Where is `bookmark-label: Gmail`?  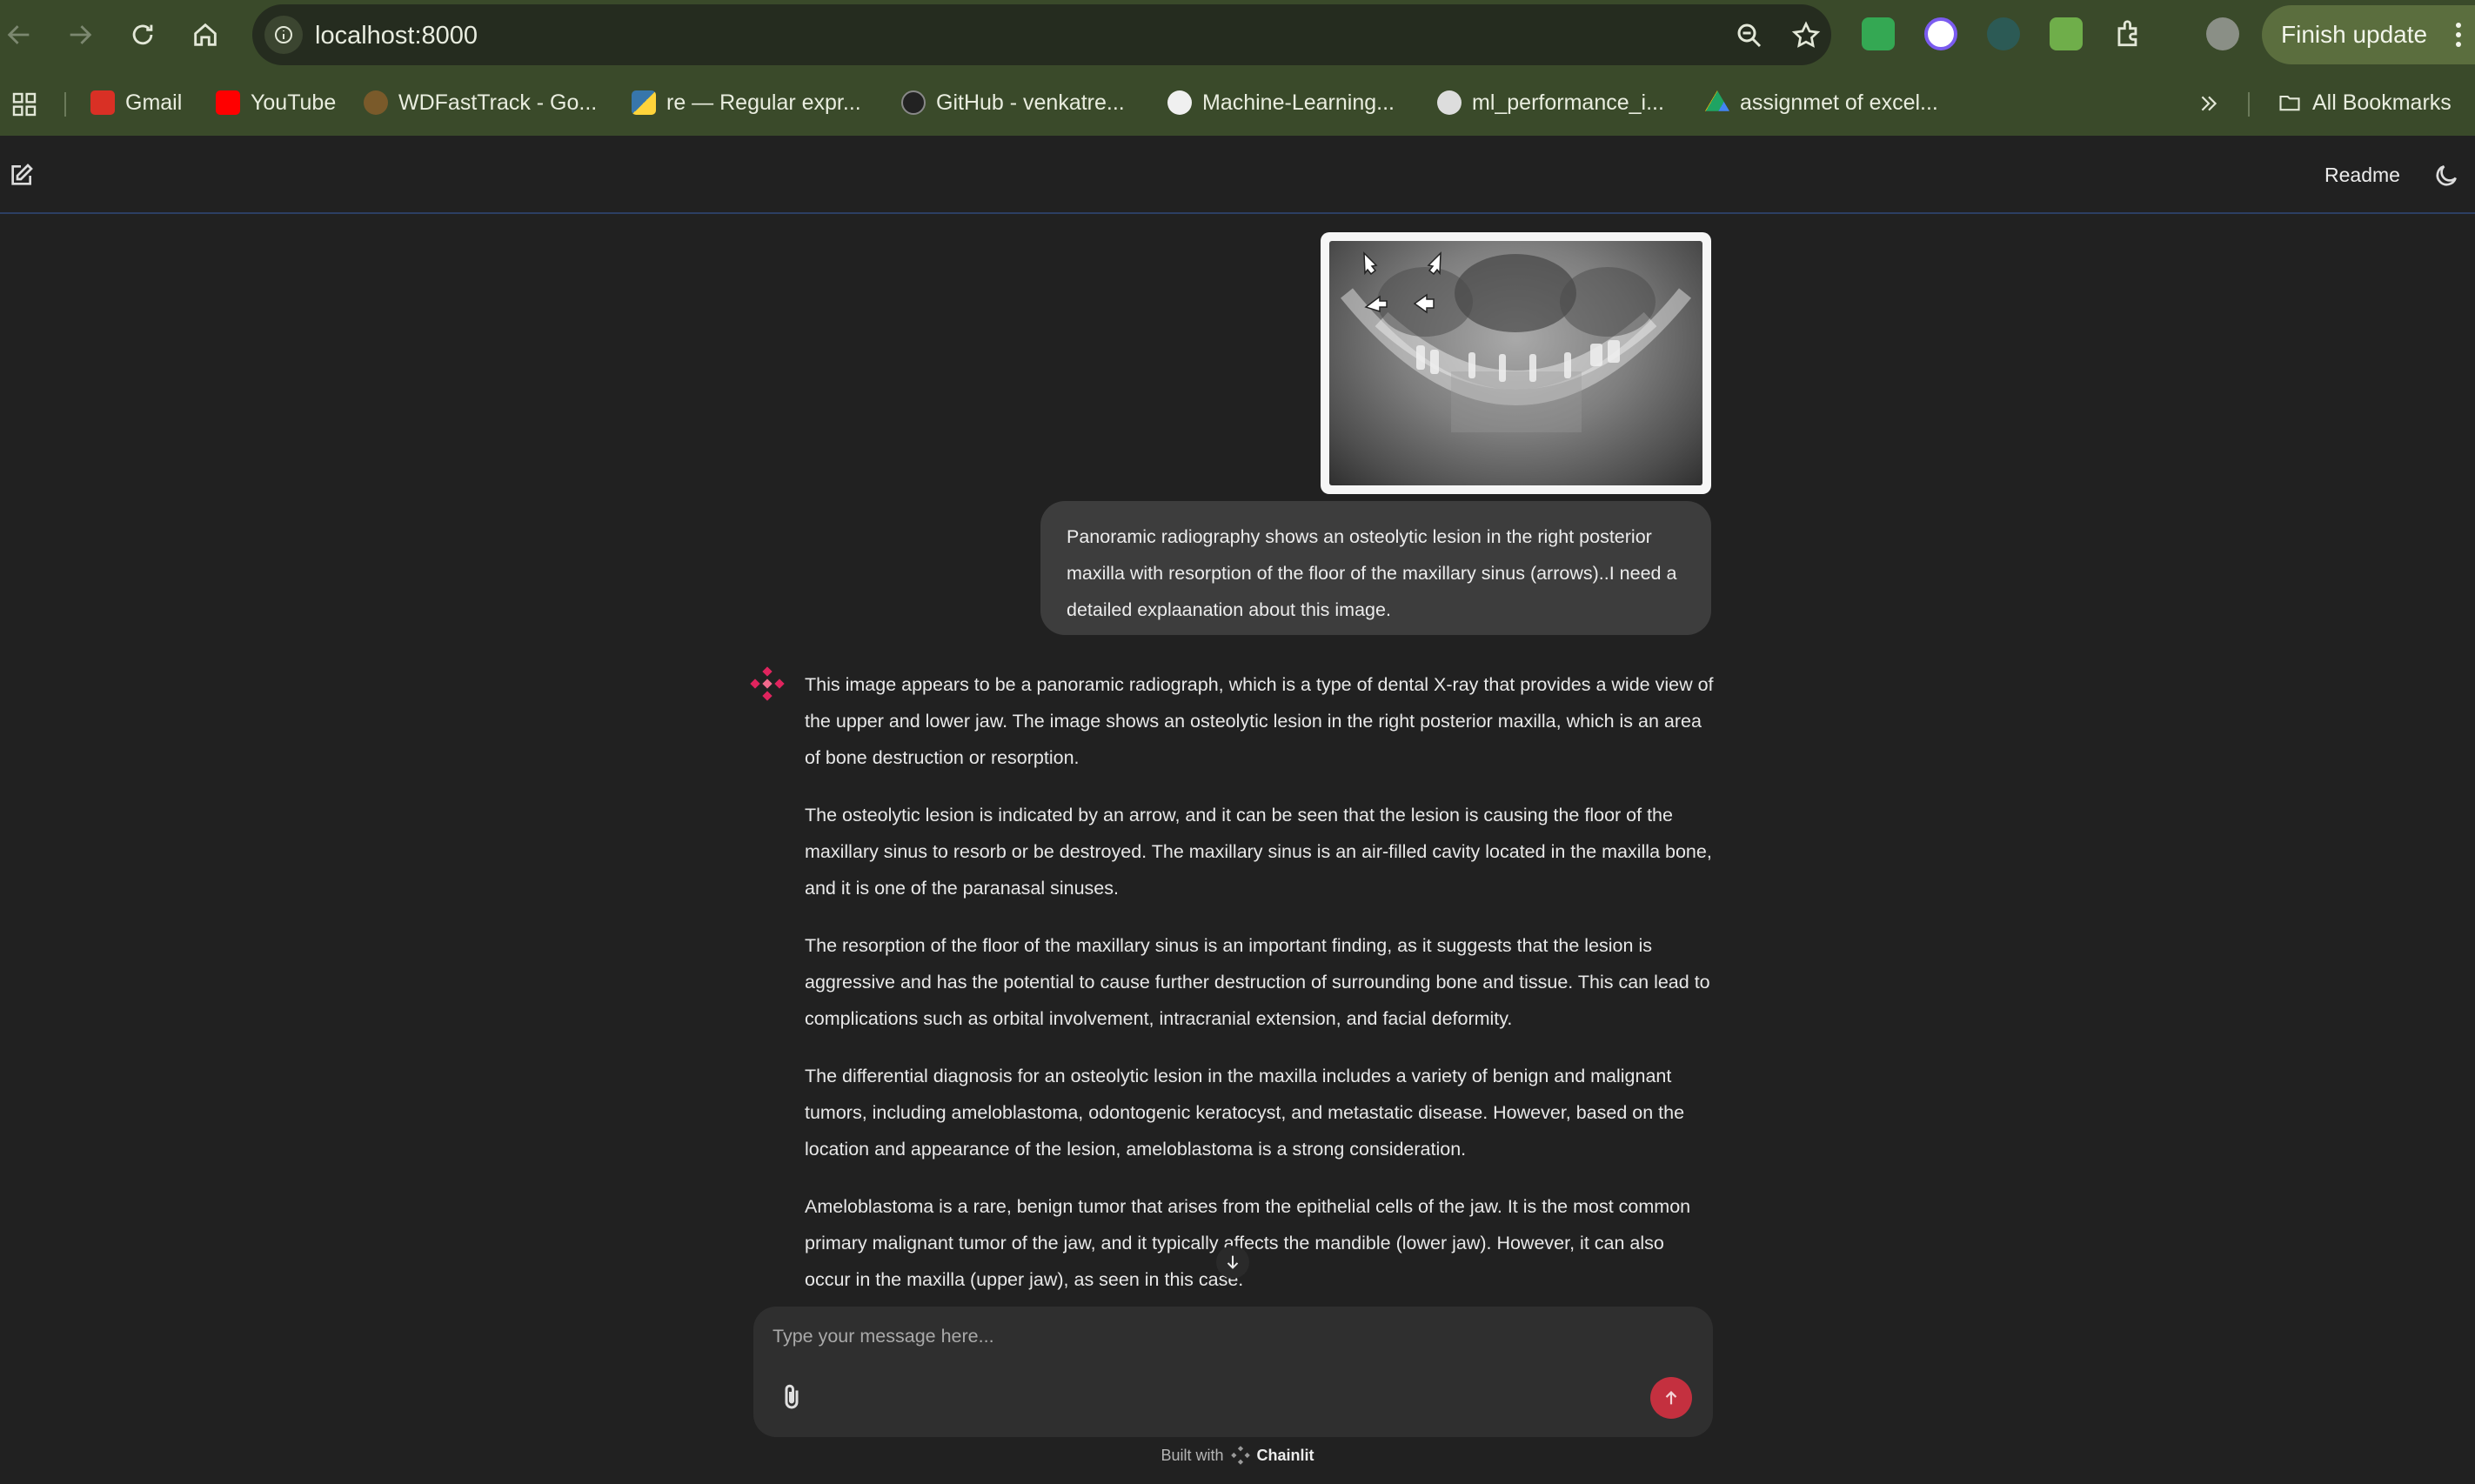
bookmark-label: Gmail is located at coordinates (154, 102).